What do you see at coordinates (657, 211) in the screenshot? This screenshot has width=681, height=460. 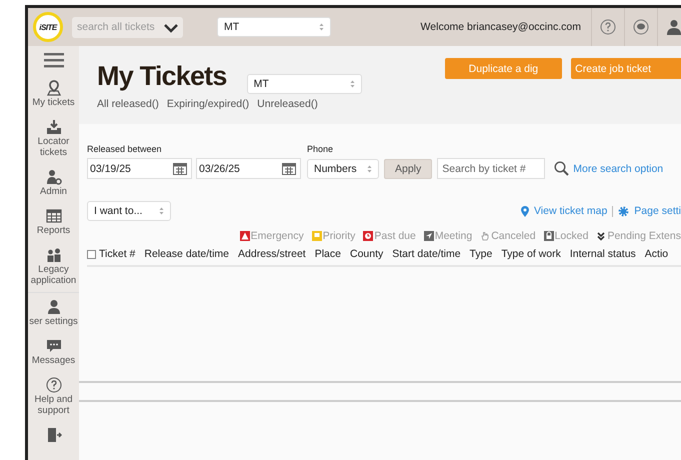 I see `page-settings-link: Page setti` at bounding box center [657, 211].